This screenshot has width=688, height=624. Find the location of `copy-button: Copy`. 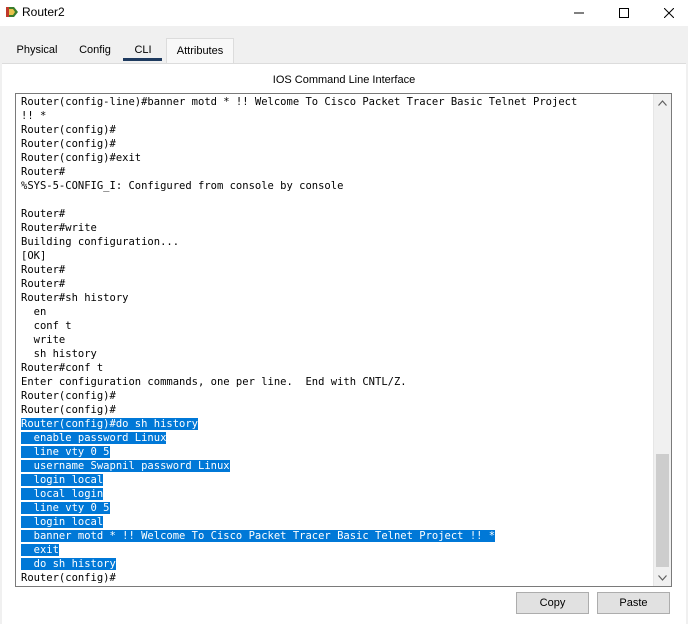

copy-button: Copy is located at coordinates (552, 603).